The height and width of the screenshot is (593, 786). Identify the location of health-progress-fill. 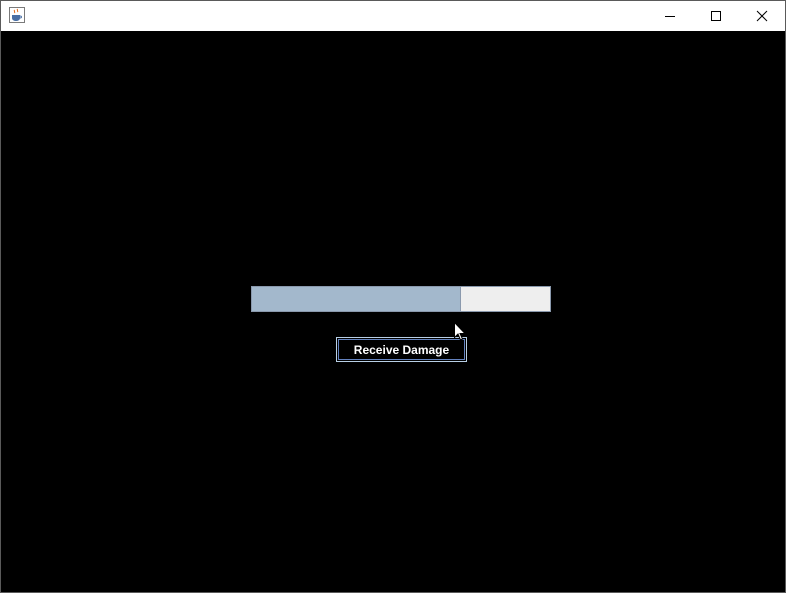
(356, 299).